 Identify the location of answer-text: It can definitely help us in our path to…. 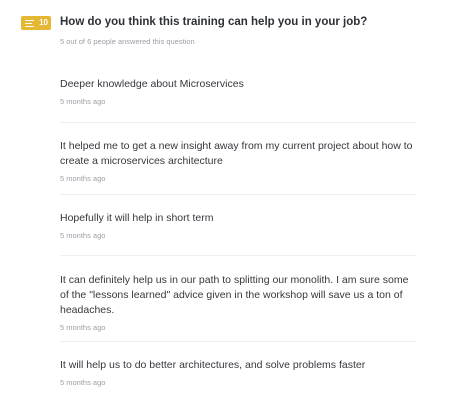
(234, 295).